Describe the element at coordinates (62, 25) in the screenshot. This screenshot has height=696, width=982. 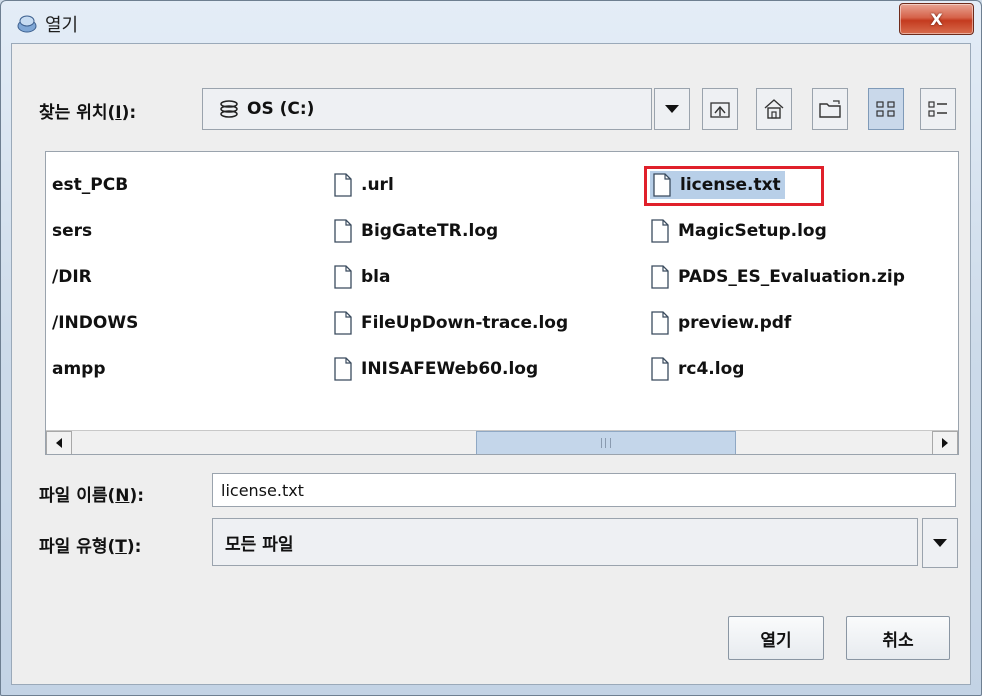
I see `window-title: 열기` at that location.